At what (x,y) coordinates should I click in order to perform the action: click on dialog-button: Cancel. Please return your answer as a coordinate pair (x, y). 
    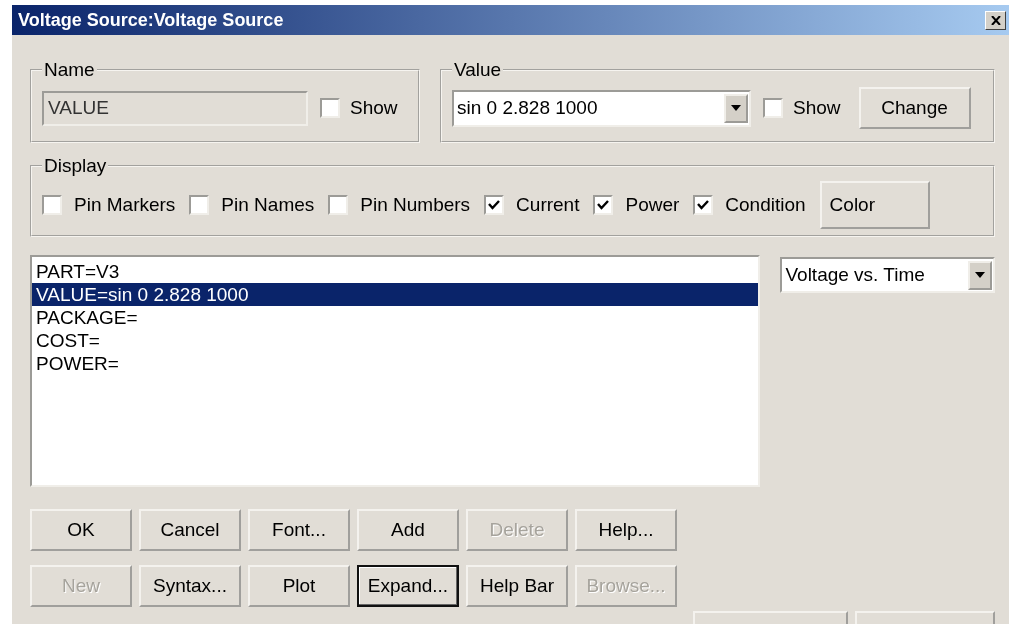
    Looking at the image, I should click on (190, 530).